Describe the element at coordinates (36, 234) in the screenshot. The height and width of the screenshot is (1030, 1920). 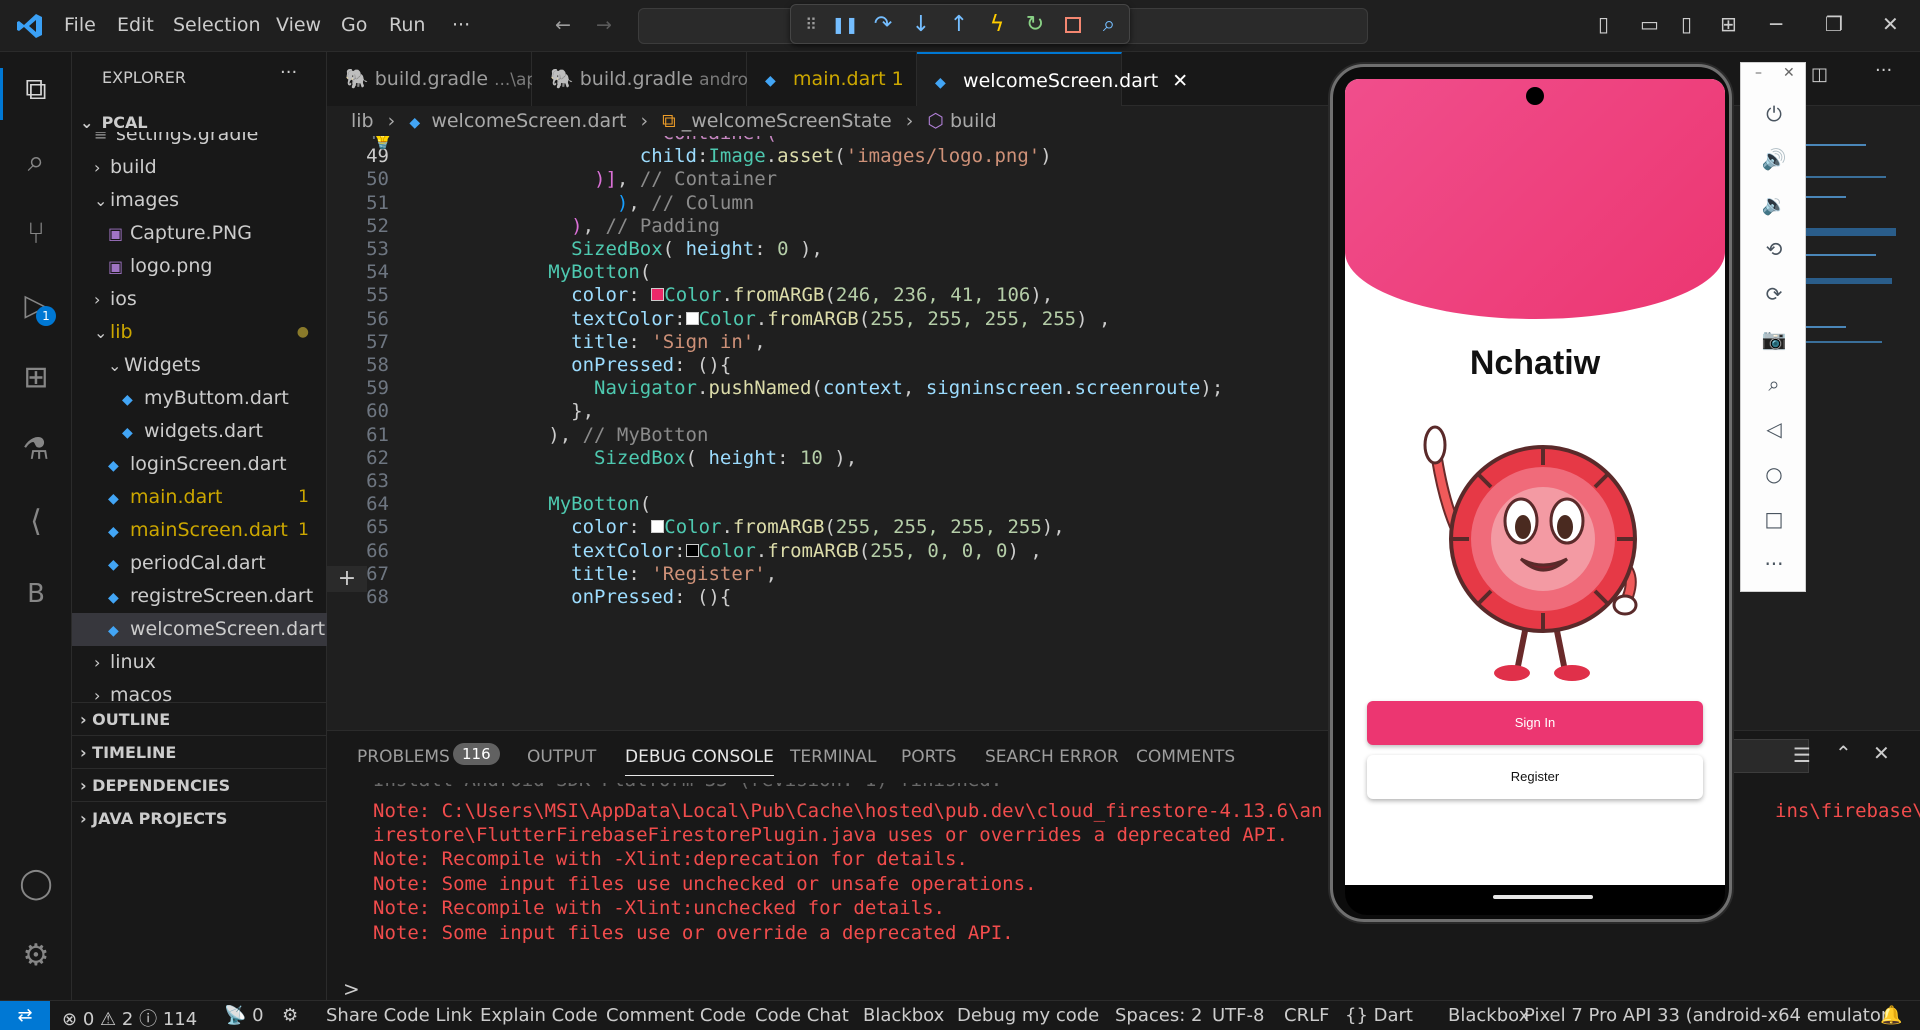
I see `source-control-icon: ⑂` at that location.